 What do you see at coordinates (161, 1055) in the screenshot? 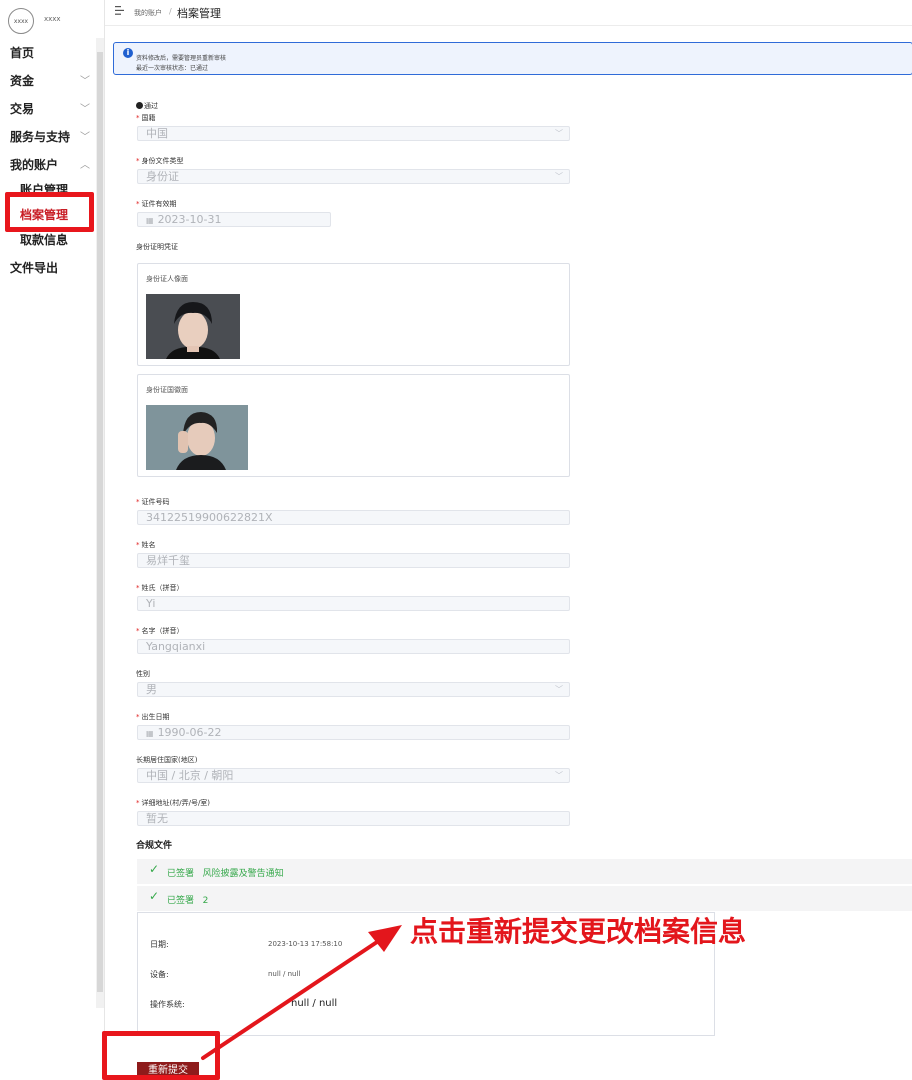
I see `highlight-box-resubmit` at bounding box center [161, 1055].